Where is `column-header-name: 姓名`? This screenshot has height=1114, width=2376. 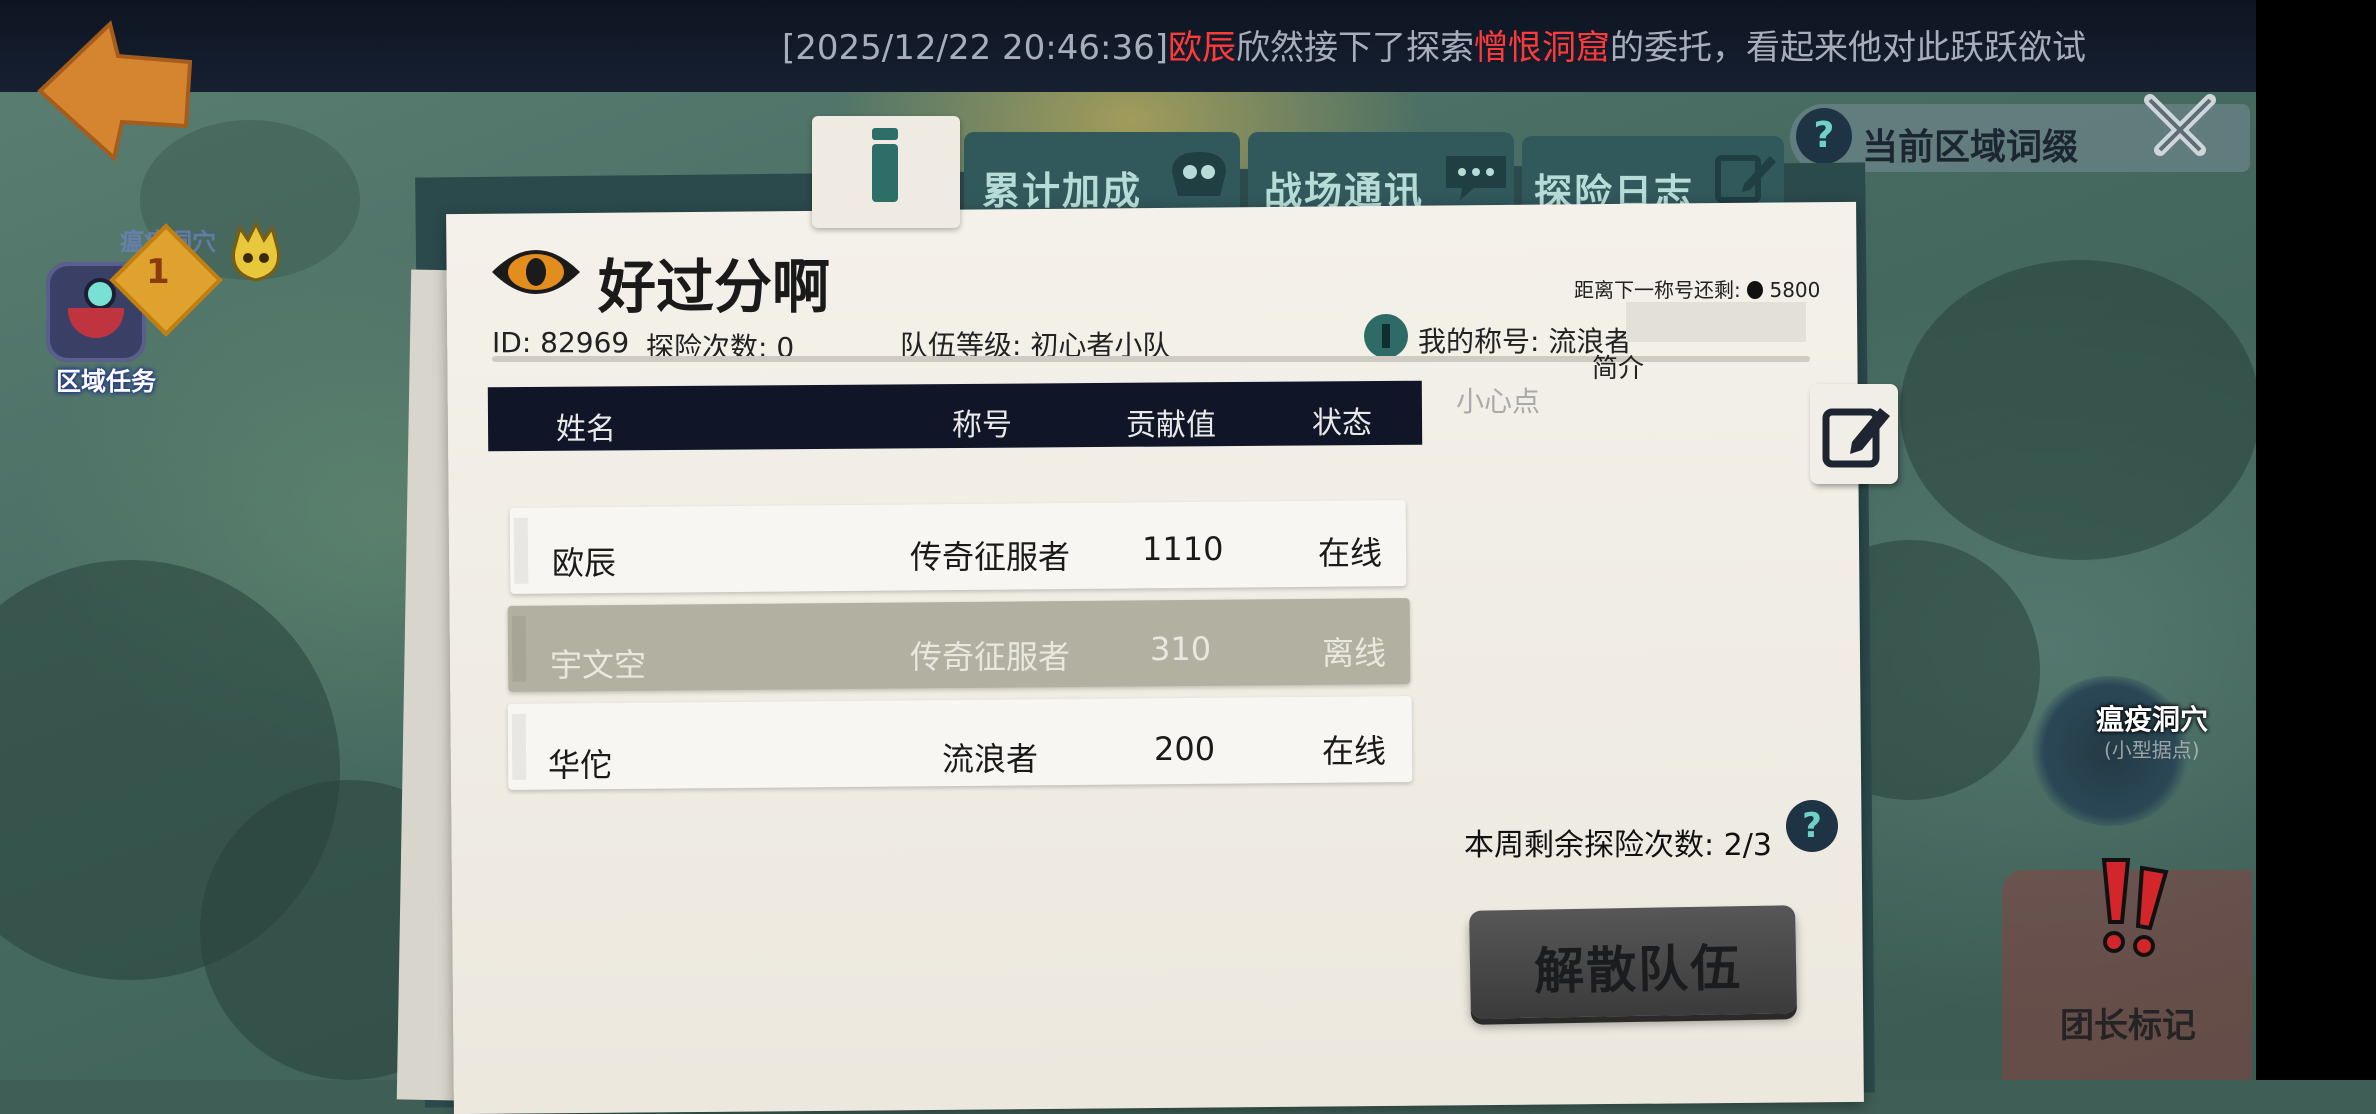
column-header-name: 姓名 is located at coordinates (586, 429).